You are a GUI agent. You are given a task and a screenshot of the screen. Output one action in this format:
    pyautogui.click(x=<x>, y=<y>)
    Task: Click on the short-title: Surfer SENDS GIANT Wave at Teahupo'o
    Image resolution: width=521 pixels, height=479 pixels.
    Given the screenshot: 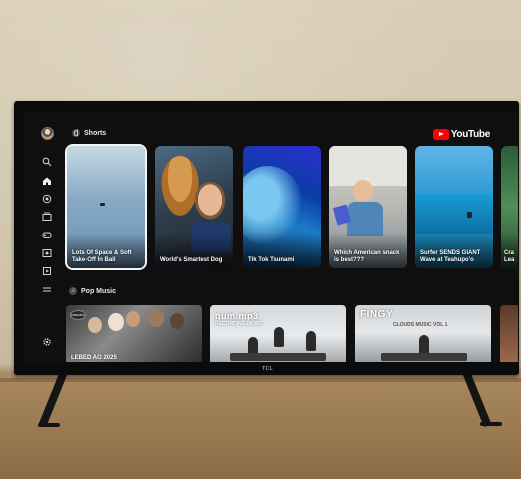 What is the action you would take?
    pyautogui.click(x=450, y=256)
    